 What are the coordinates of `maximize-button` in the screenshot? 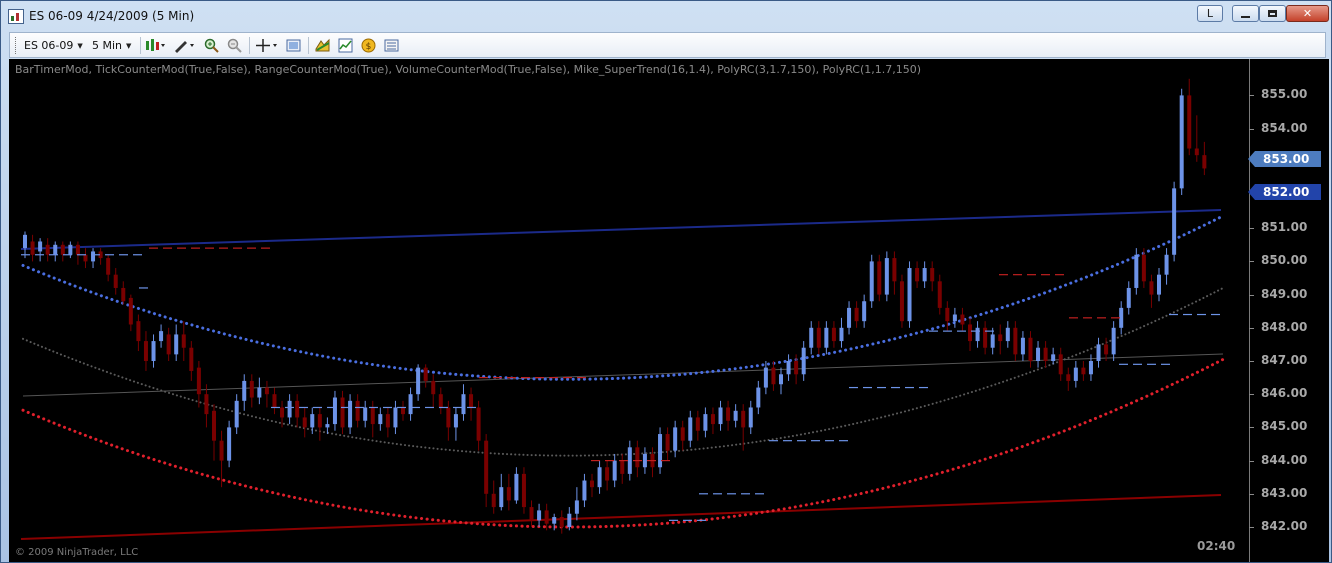 It's located at (1272, 13).